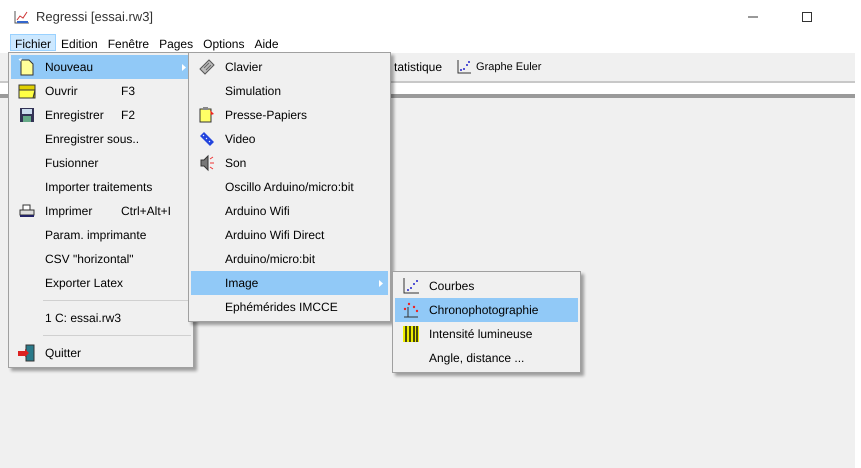 This screenshot has width=861, height=468. What do you see at coordinates (207, 67) in the screenshot?
I see `keyboard-icon` at bounding box center [207, 67].